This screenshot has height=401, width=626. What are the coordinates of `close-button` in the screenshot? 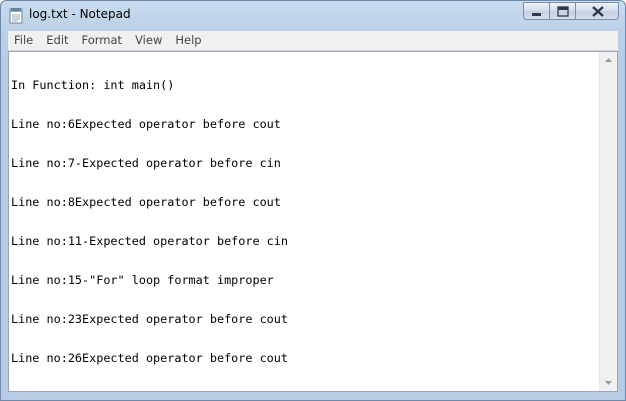 It's located at (597, 11).